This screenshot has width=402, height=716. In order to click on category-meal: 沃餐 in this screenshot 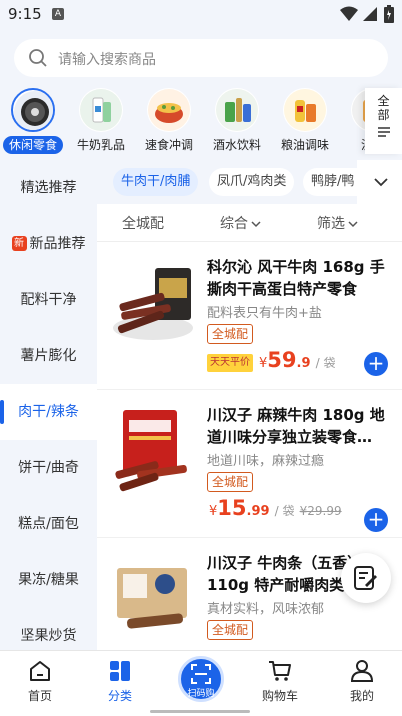, I will do `click(352, 121)`.